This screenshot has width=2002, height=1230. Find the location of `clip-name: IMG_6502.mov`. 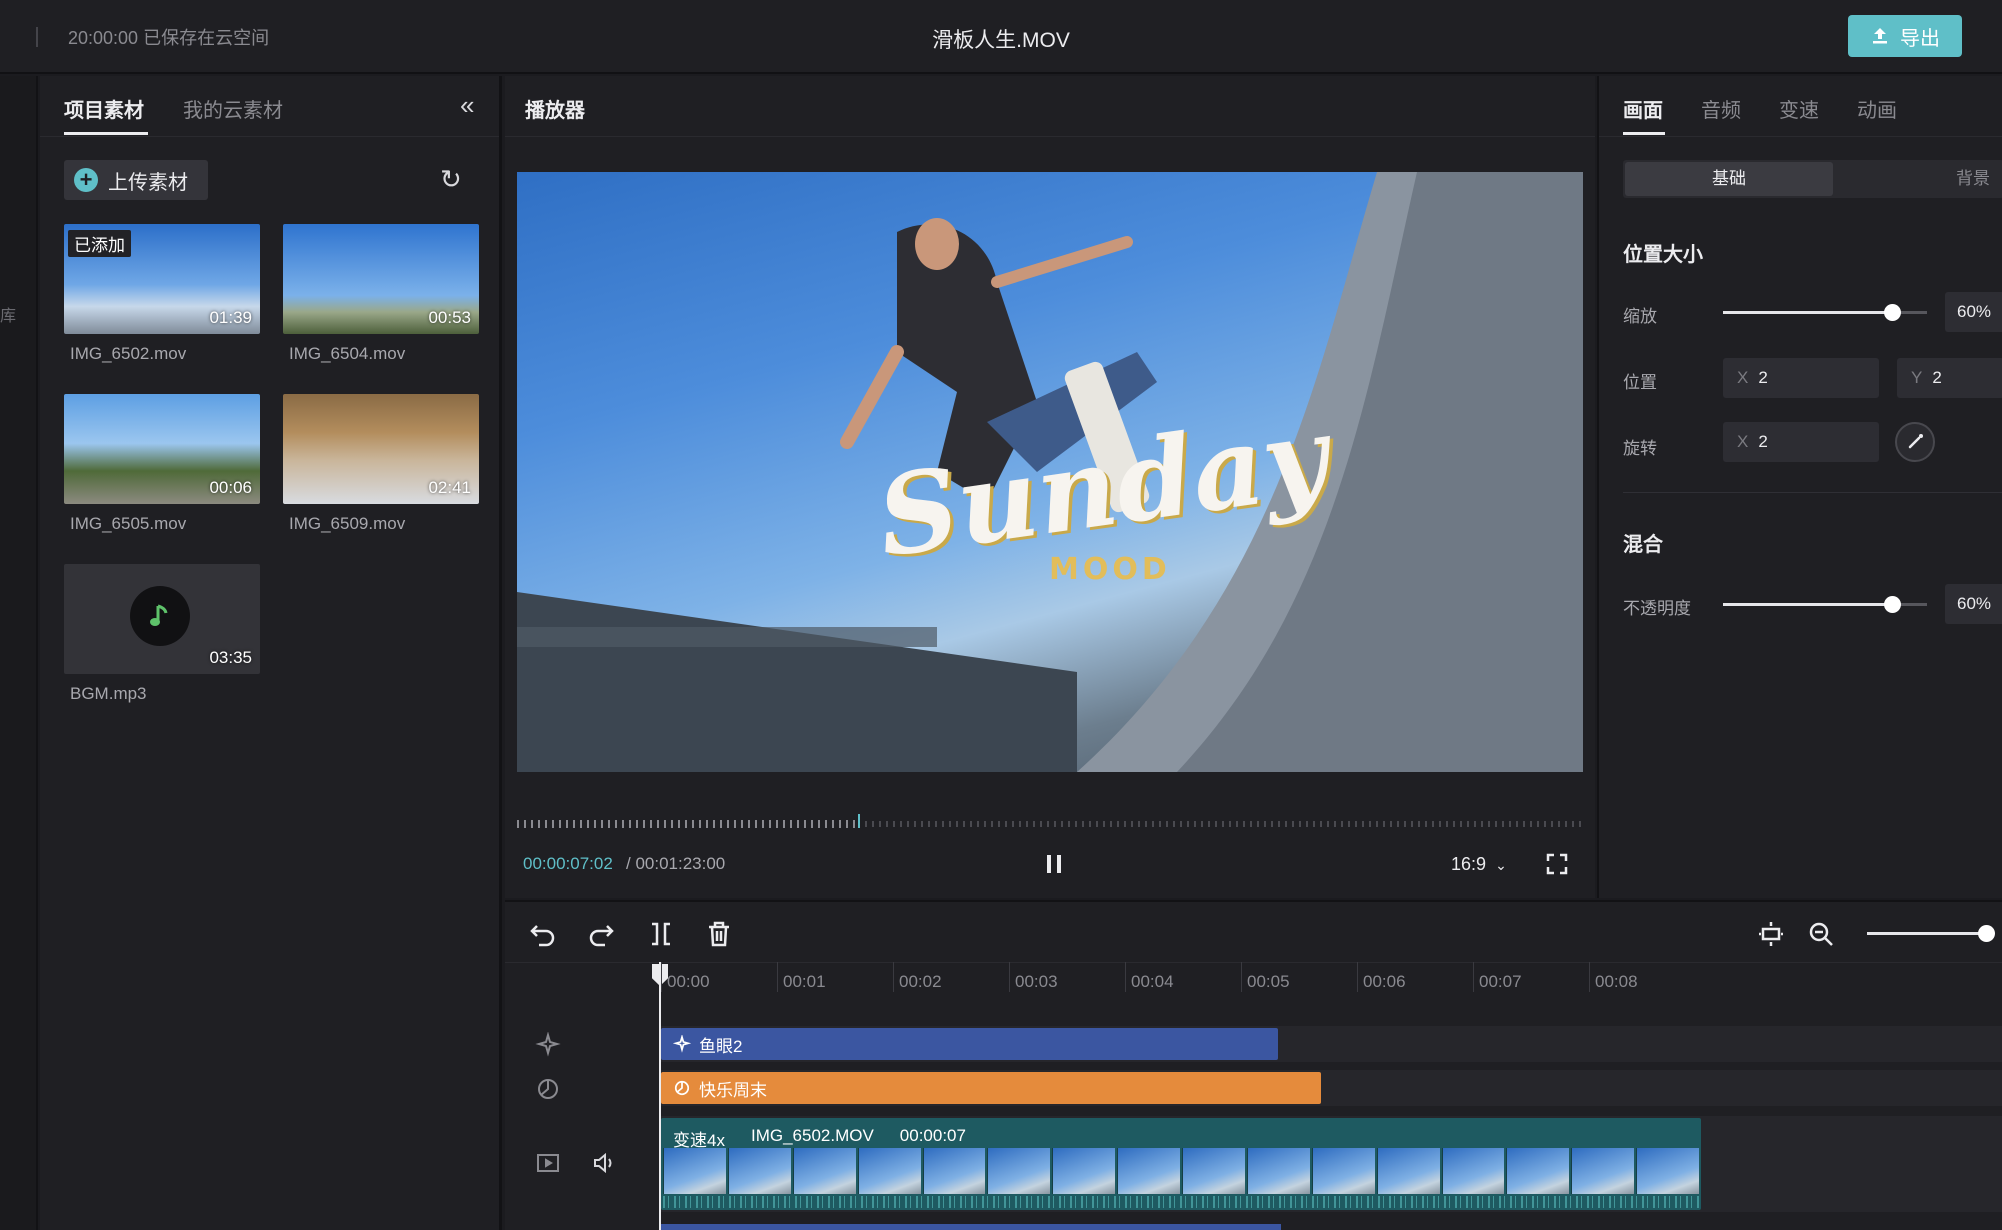

clip-name: IMG_6502.mov is located at coordinates (128, 353).